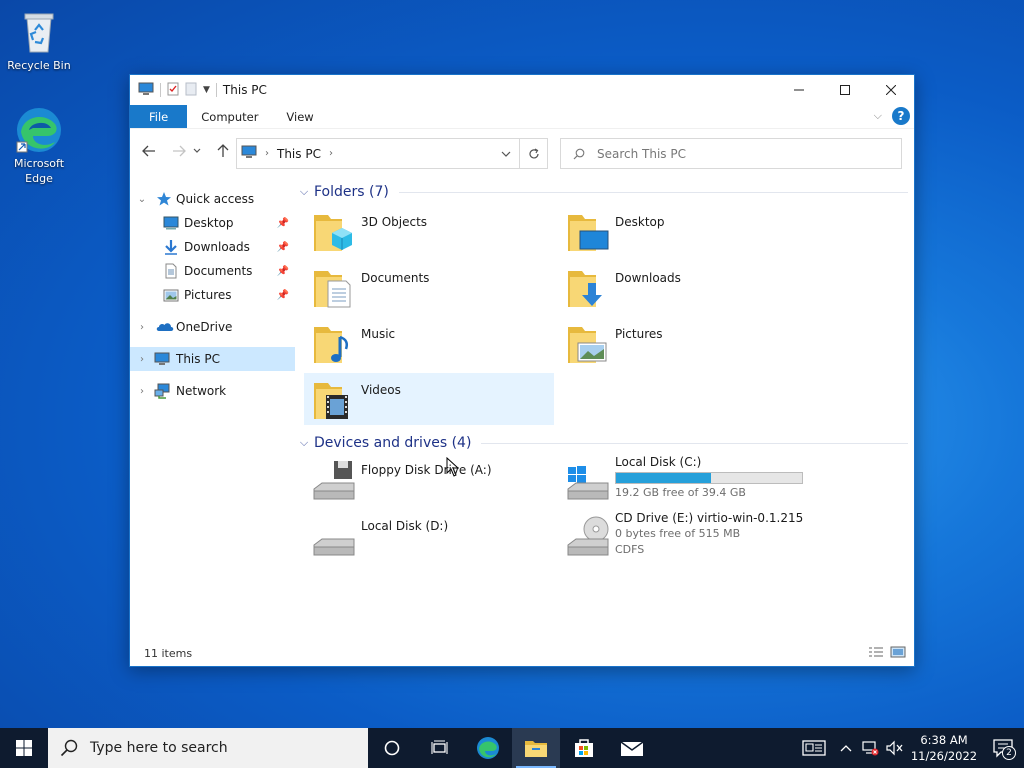 The image size is (1024, 768). Describe the element at coordinates (536, 748) in the screenshot. I see `taskbar-file-explorer-button` at that location.